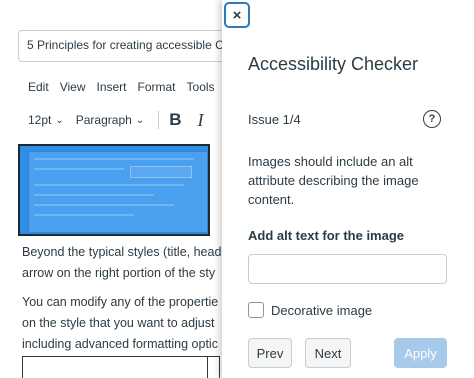 The width and height of the screenshot is (474, 378). What do you see at coordinates (159, 120) in the screenshot?
I see `toolbar-divider` at bounding box center [159, 120].